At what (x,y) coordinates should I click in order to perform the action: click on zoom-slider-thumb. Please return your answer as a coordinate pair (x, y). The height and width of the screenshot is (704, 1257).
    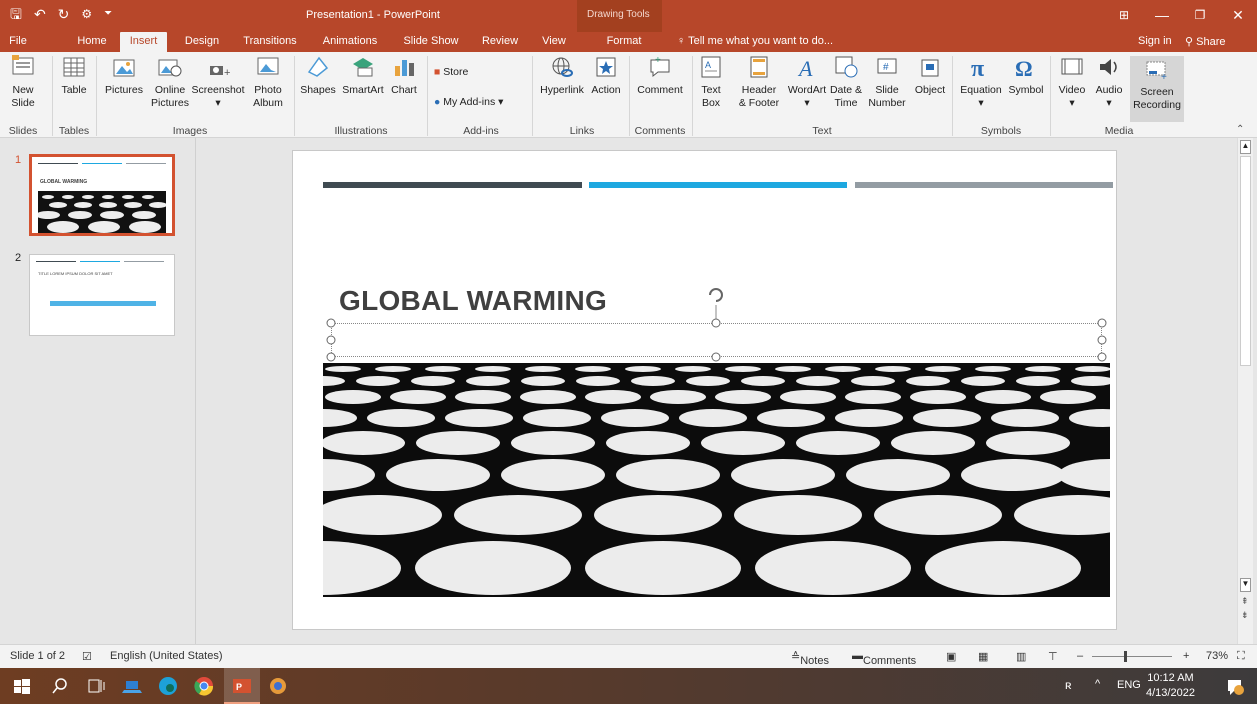
    Looking at the image, I should click on (1125, 656).